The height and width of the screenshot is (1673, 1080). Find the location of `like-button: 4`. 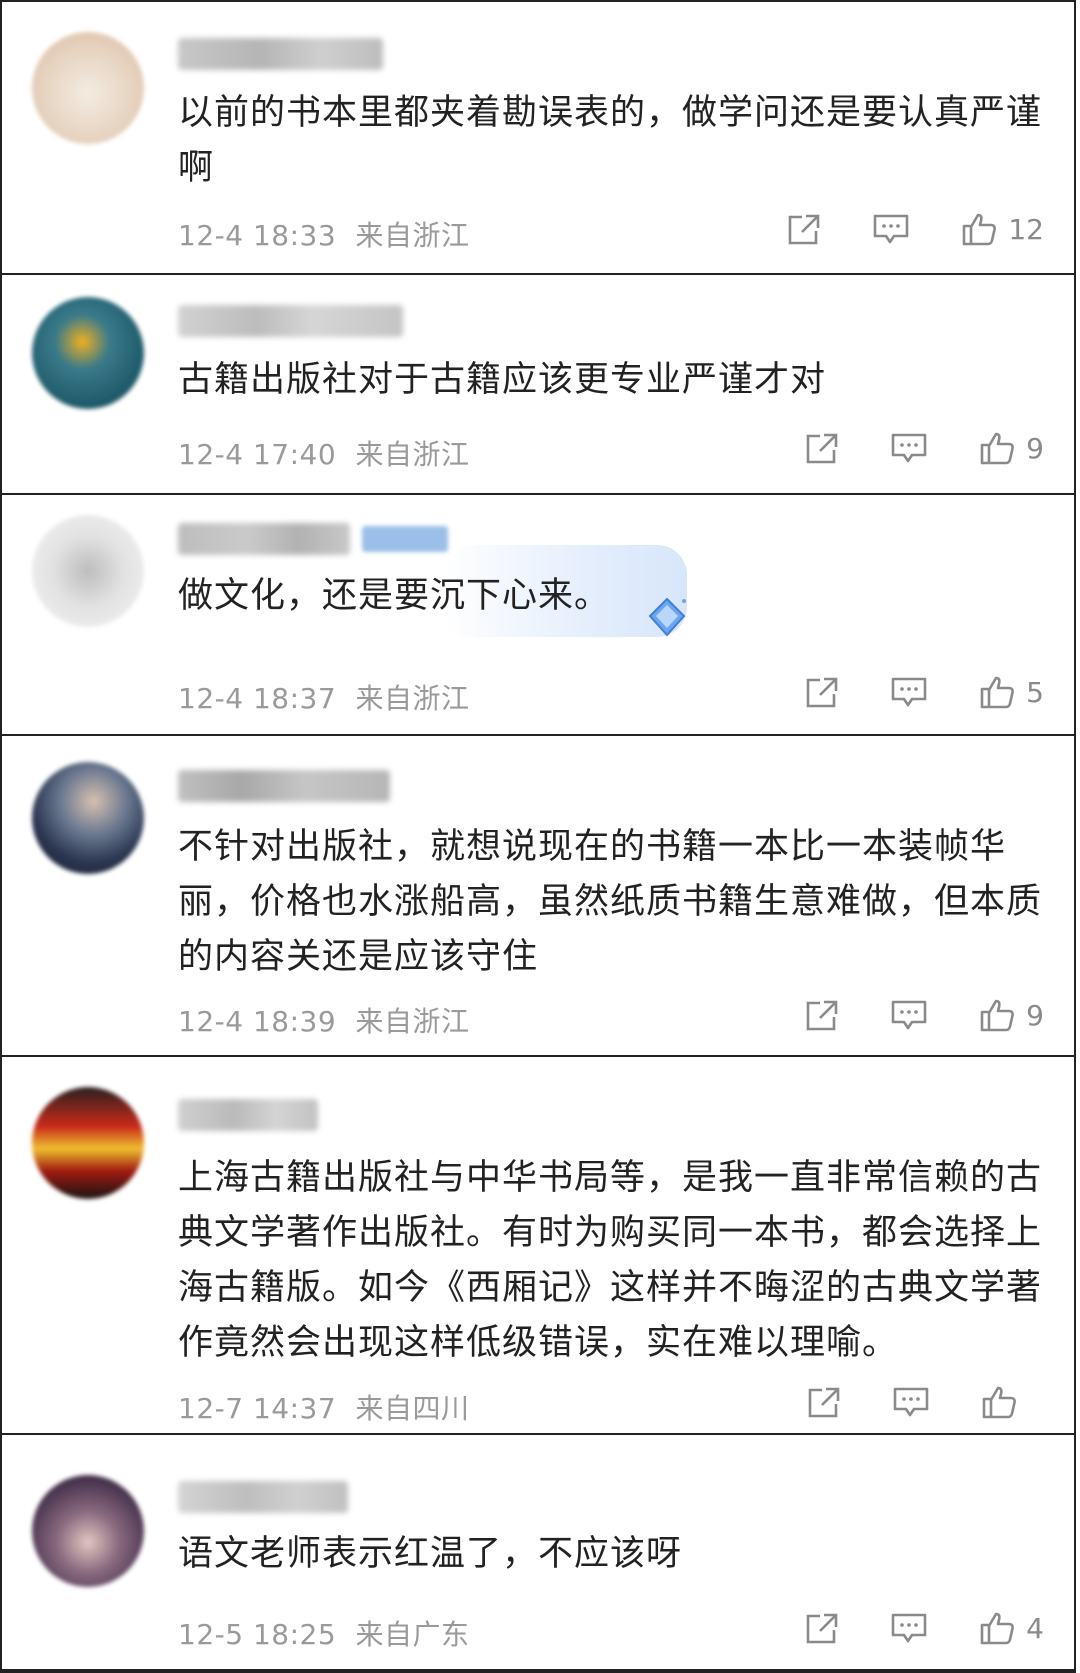

like-button: 4 is located at coordinates (1011, 1628).